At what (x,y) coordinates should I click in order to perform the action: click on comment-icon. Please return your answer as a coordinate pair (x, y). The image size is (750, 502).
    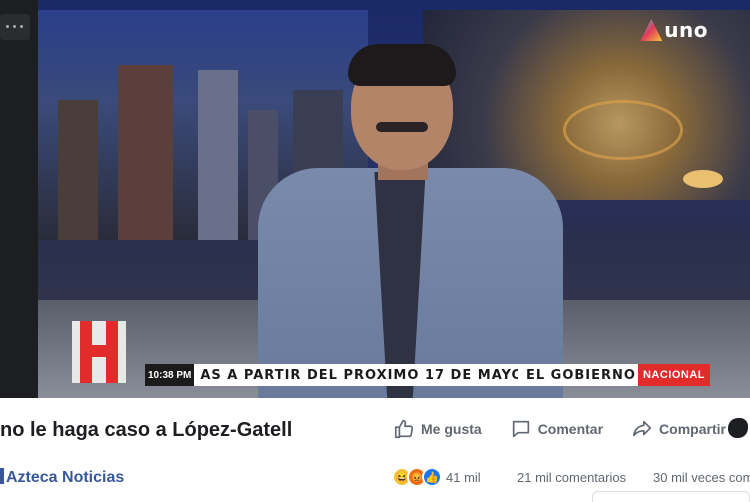
    Looking at the image, I should click on (520, 429).